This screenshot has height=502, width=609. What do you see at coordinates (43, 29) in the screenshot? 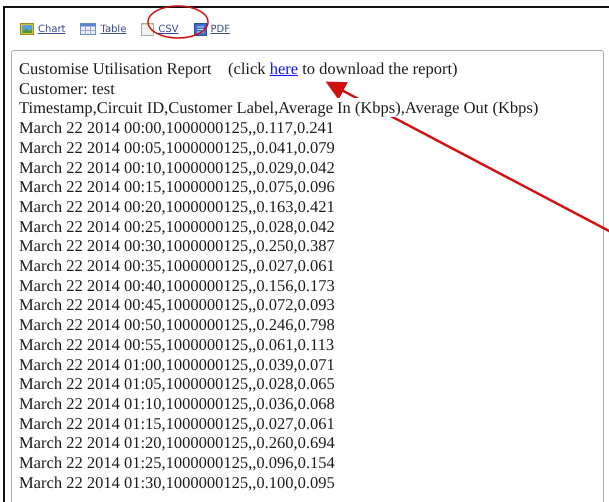
I see `toolbar-link: Chart` at bounding box center [43, 29].